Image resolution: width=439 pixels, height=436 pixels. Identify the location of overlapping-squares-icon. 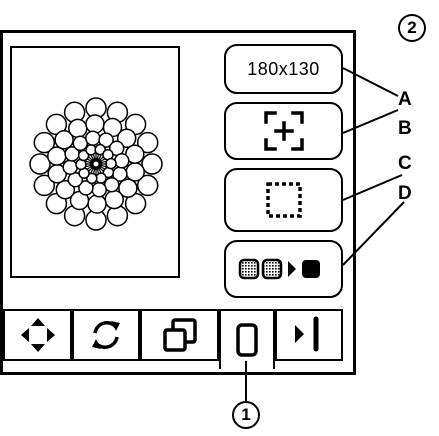
(179, 335).